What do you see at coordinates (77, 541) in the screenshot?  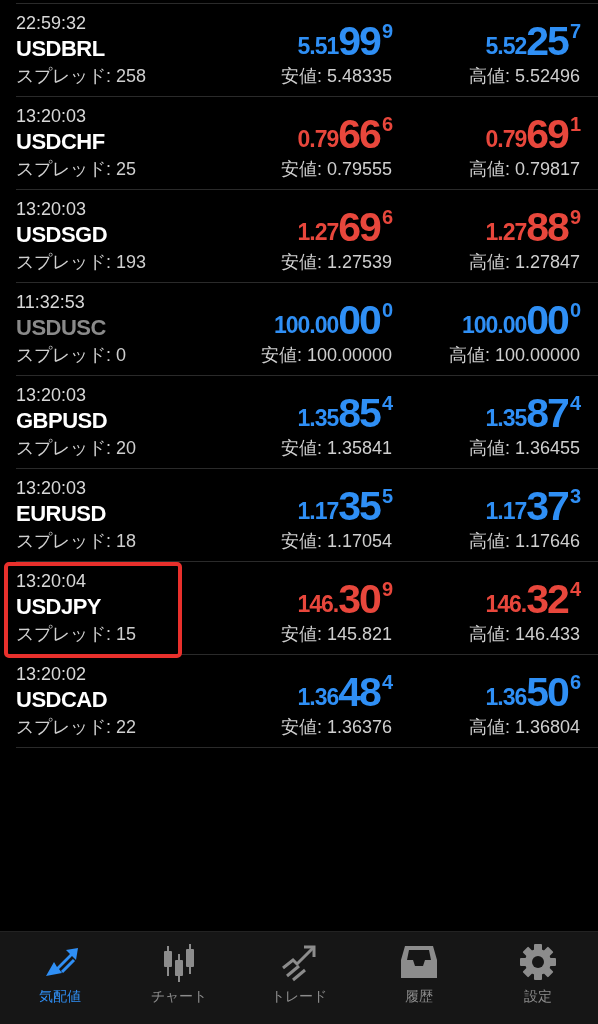 I see `spread-value: スプレッド: 18` at bounding box center [77, 541].